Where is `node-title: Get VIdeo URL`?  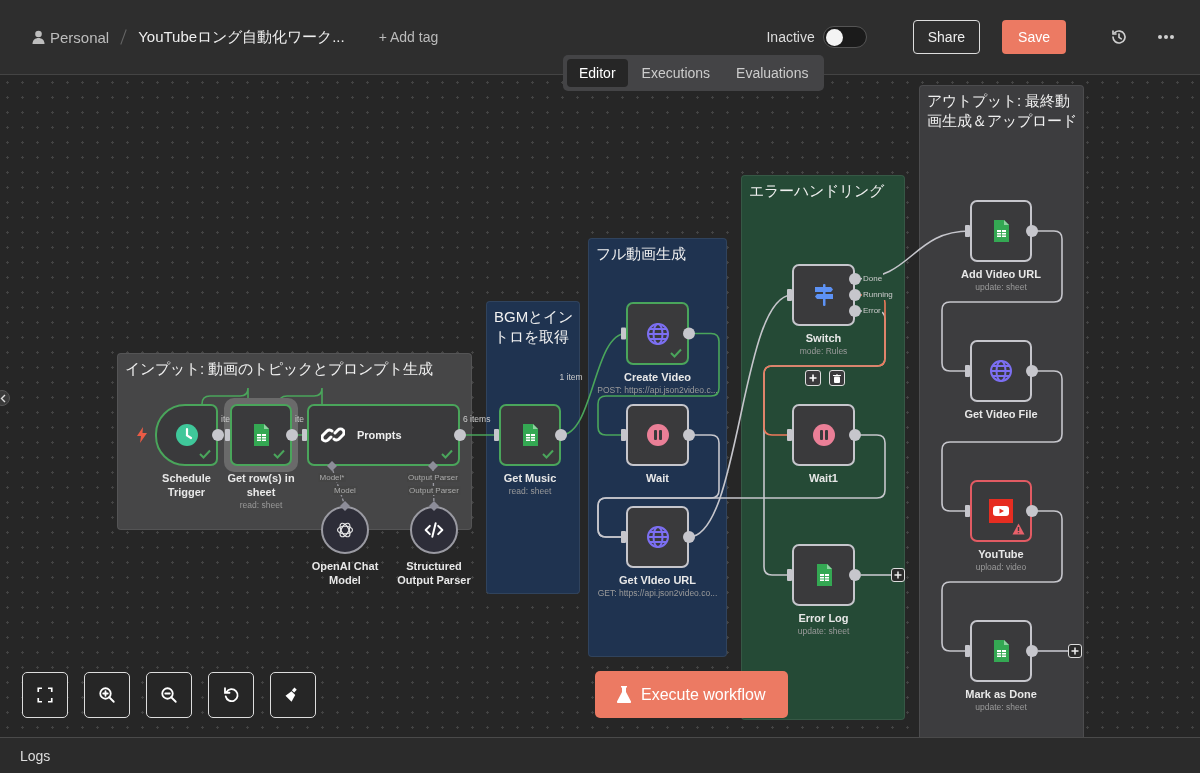 node-title: Get VIdeo URL is located at coordinates (657, 580).